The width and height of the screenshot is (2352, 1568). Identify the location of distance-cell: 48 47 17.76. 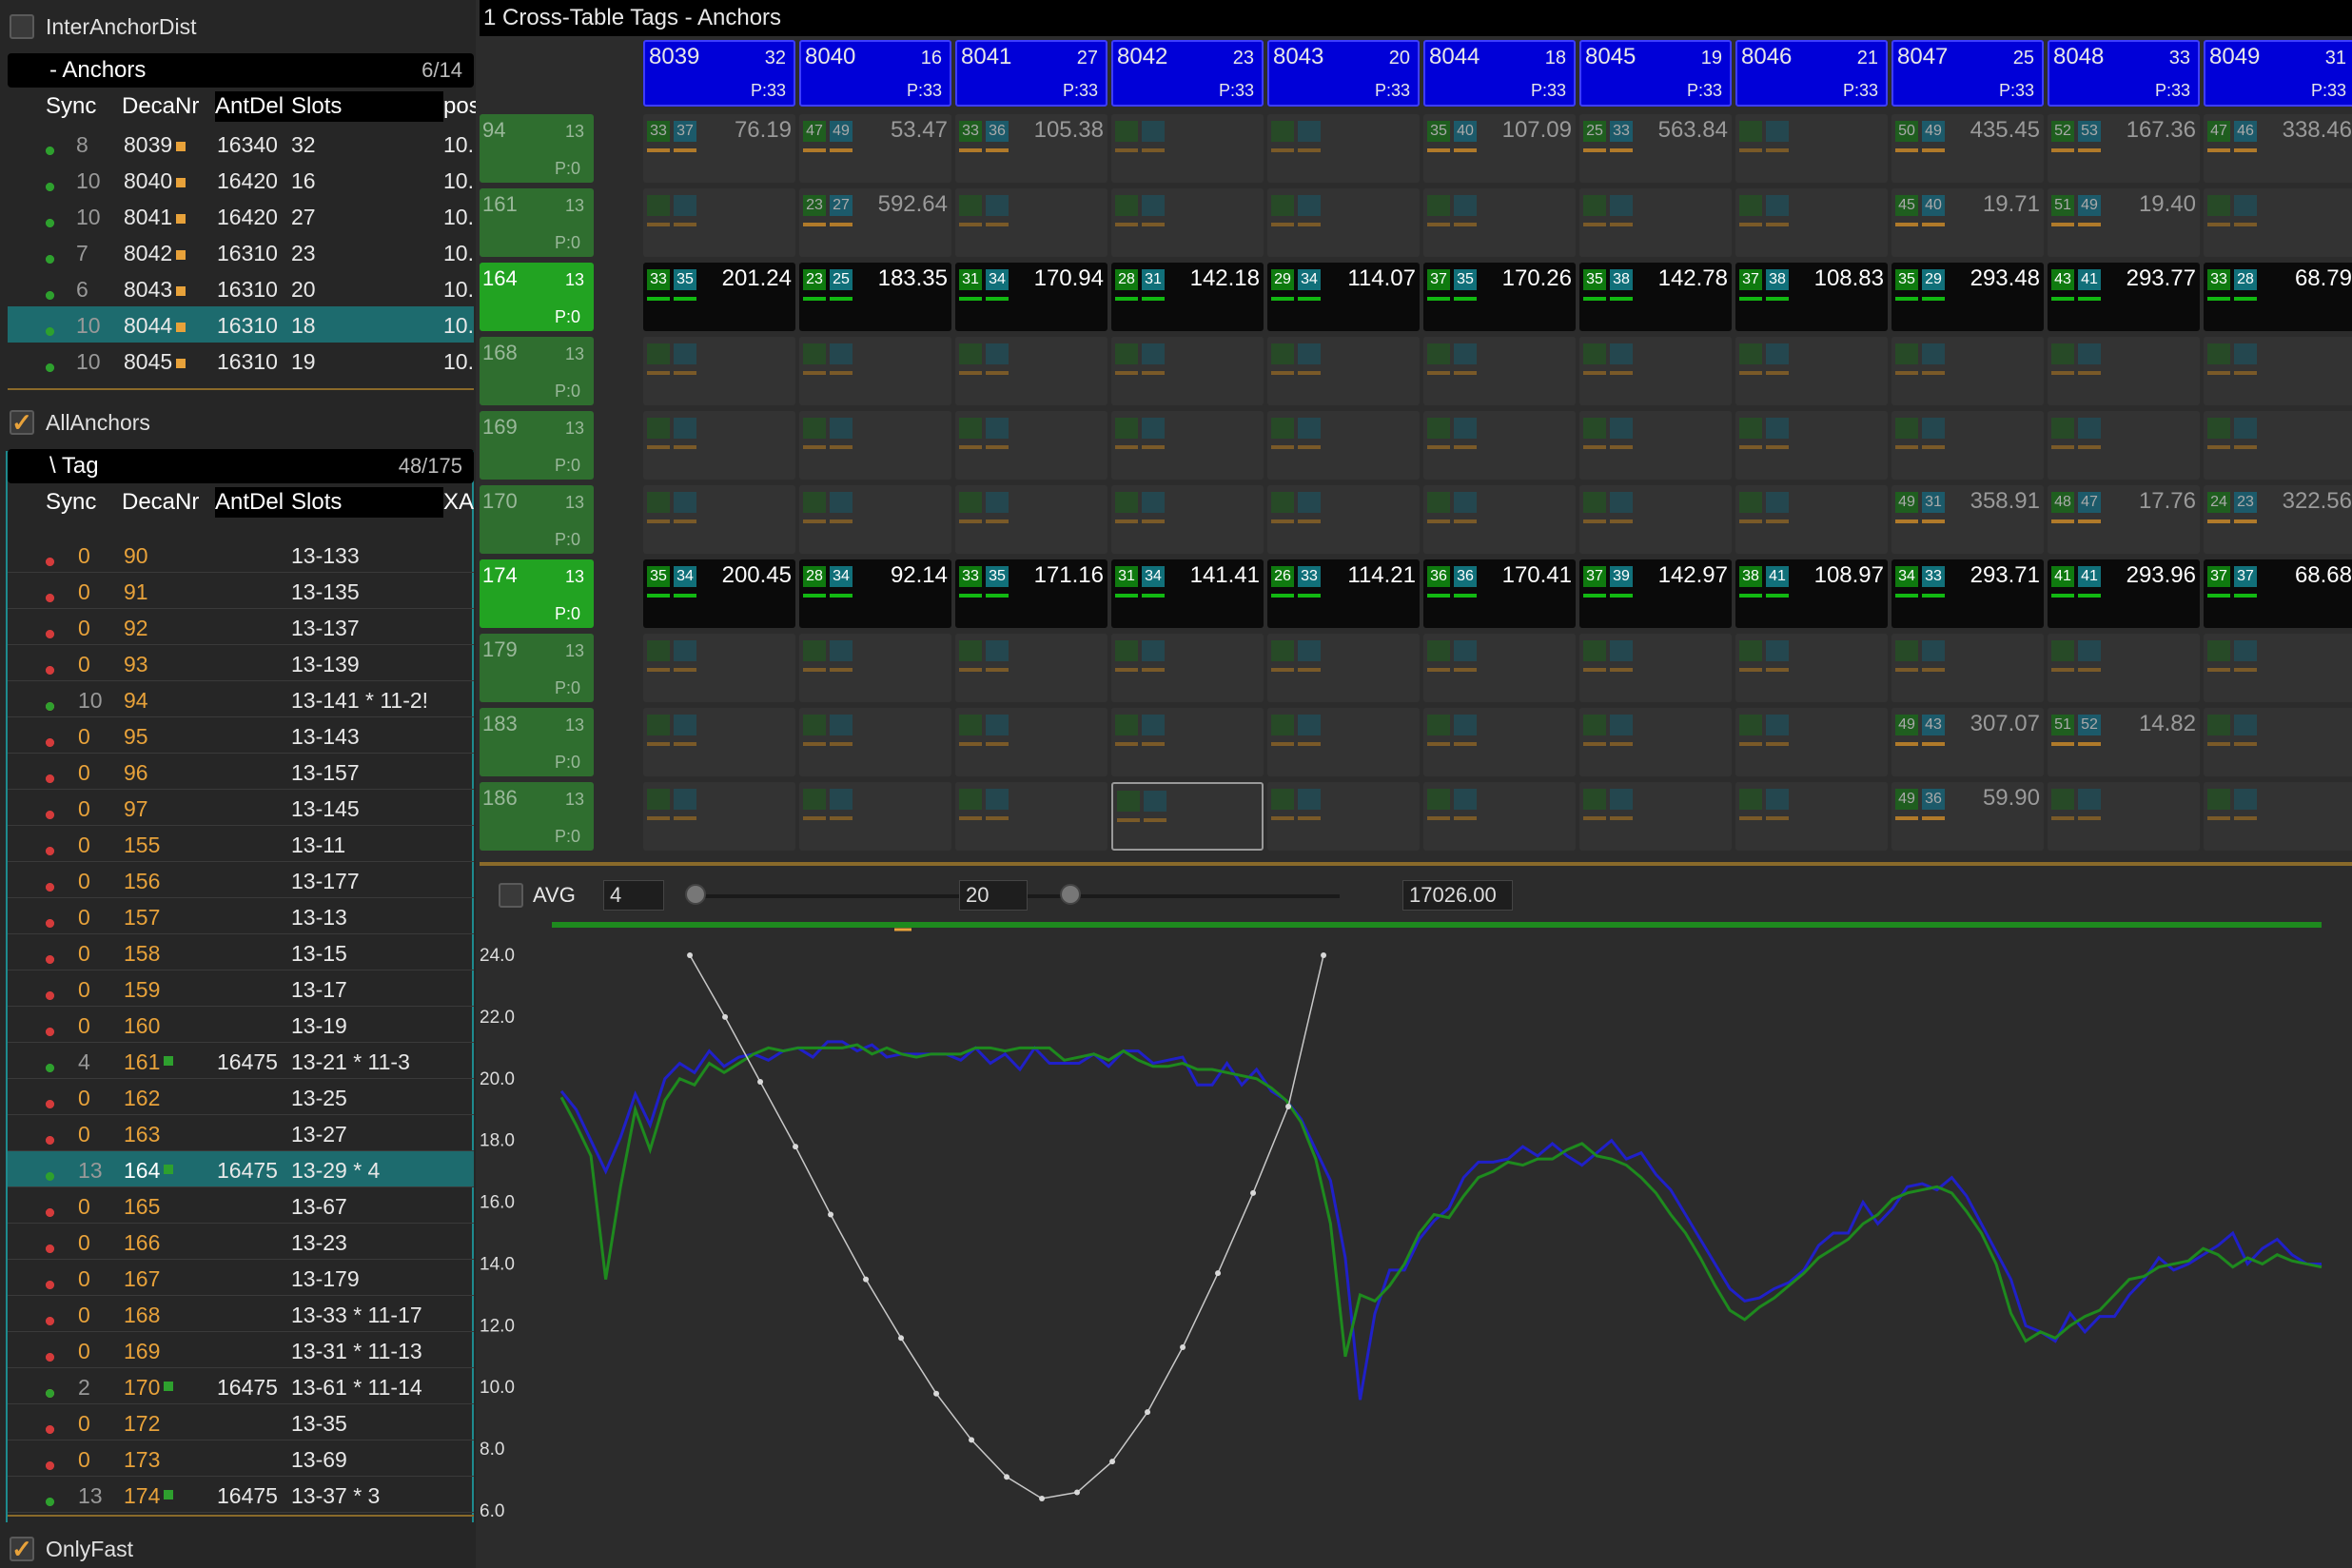
(2124, 519).